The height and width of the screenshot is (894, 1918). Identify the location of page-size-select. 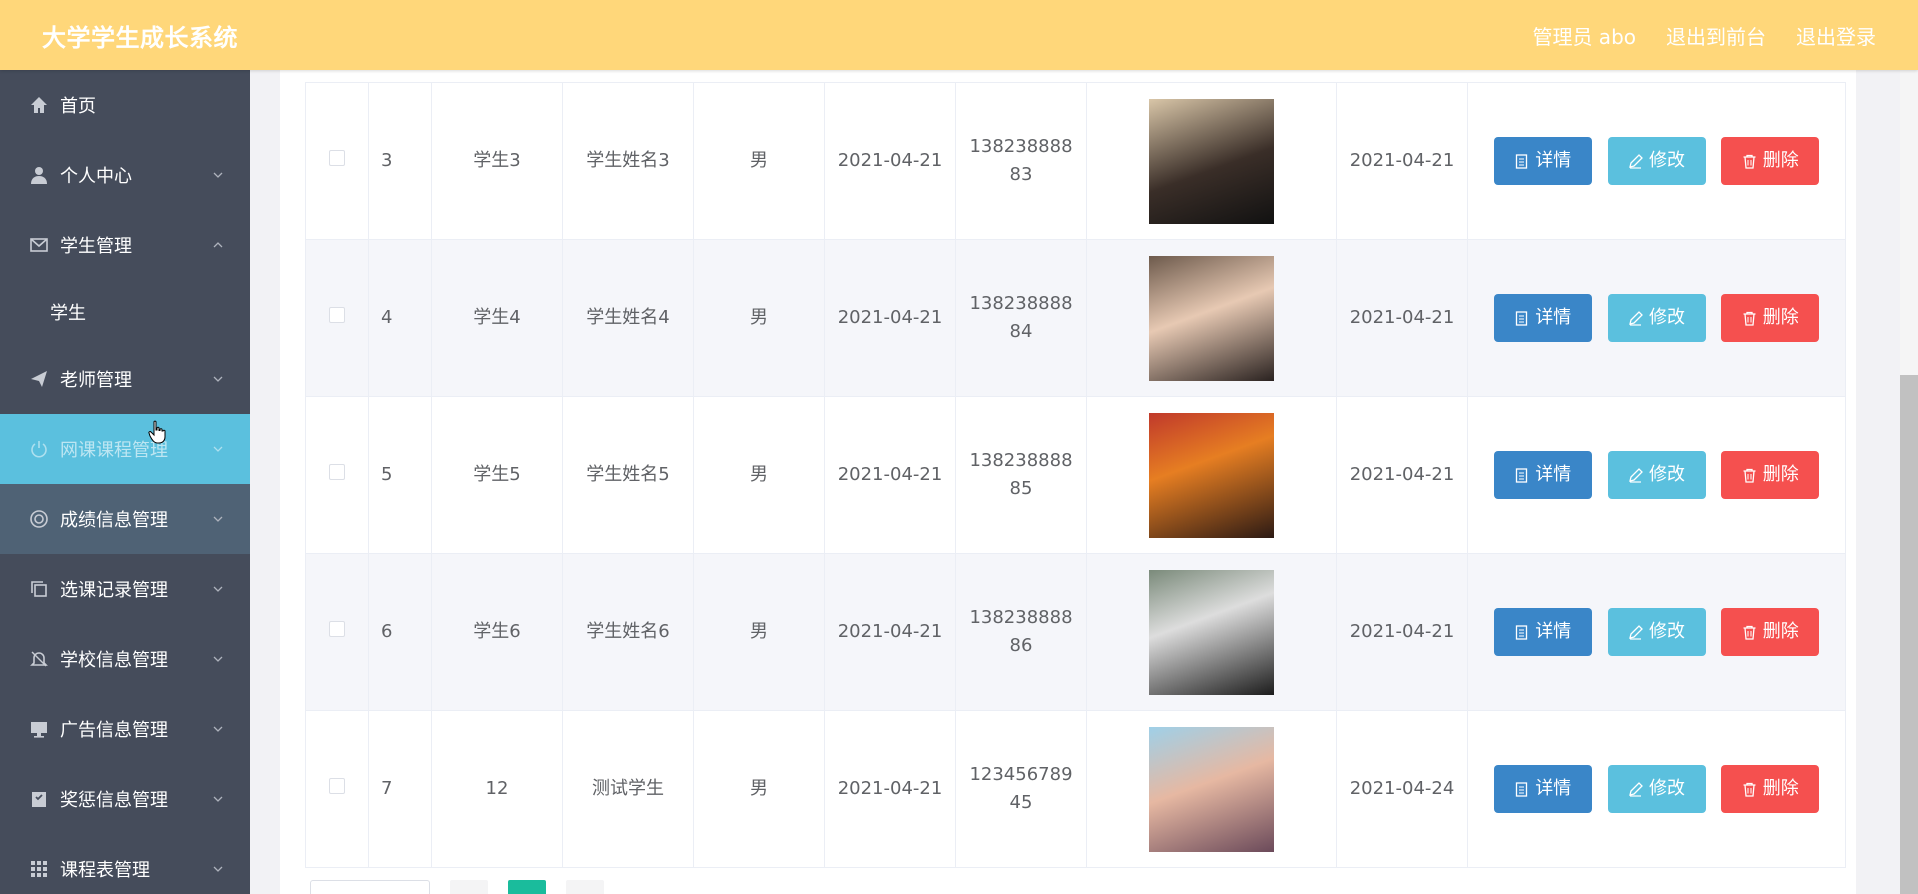
(370, 887).